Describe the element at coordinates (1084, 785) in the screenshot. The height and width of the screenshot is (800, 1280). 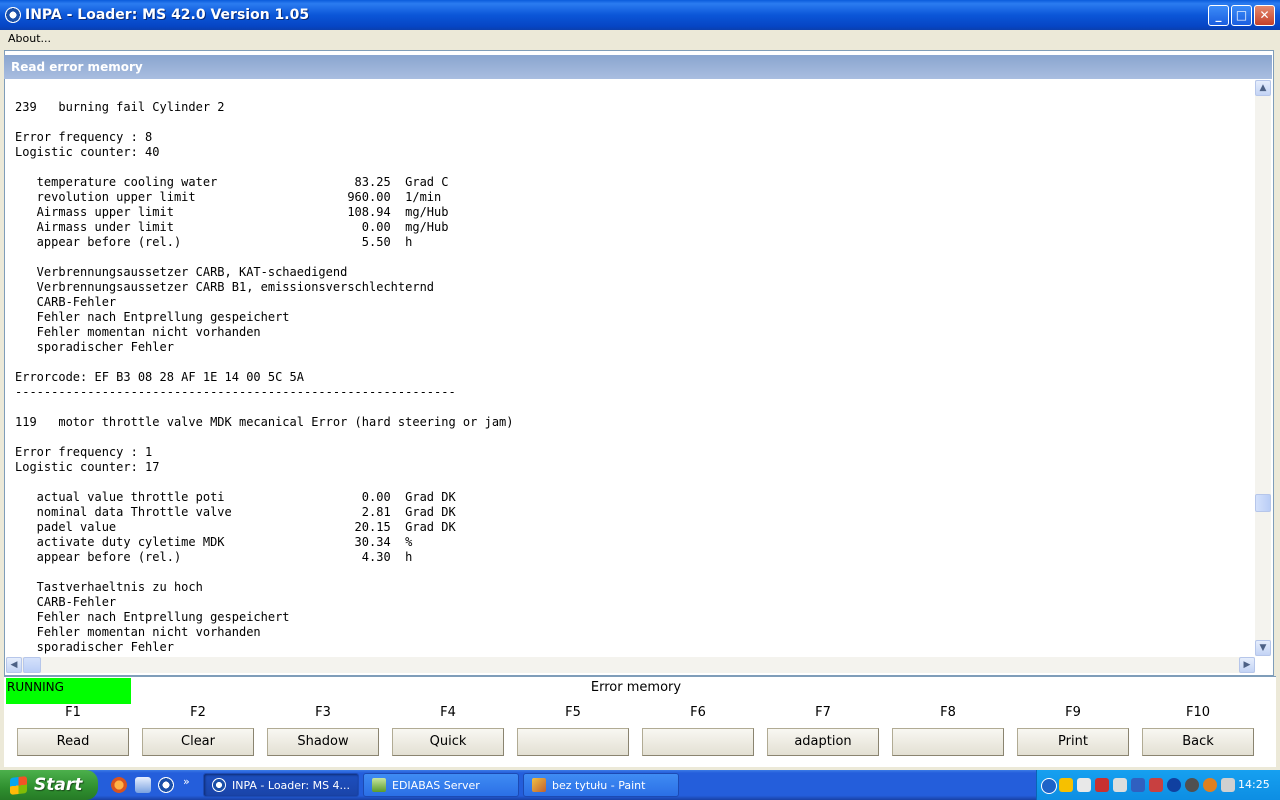
I see `antivirus-icon` at that location.